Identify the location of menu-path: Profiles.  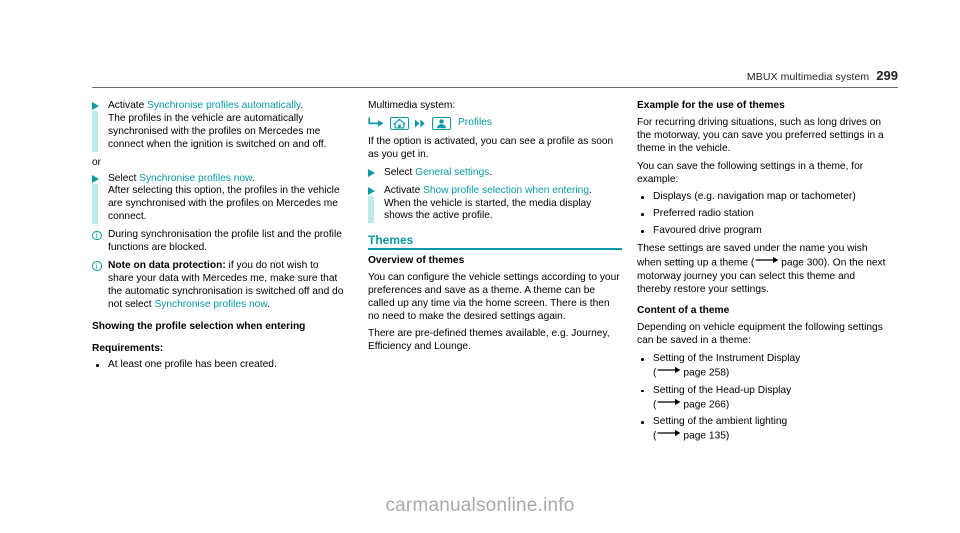
(495, 123).